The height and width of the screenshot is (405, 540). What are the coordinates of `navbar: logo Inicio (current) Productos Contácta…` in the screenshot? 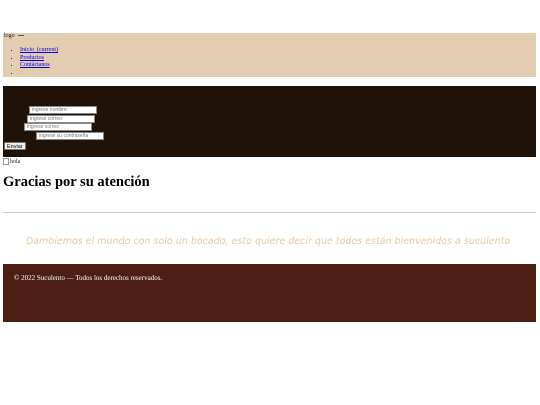 It's located at (269, 55).